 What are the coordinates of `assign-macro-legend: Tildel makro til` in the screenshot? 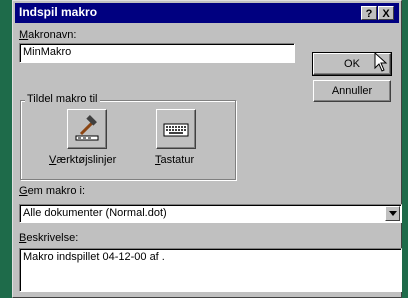 It's located at (62, 99).